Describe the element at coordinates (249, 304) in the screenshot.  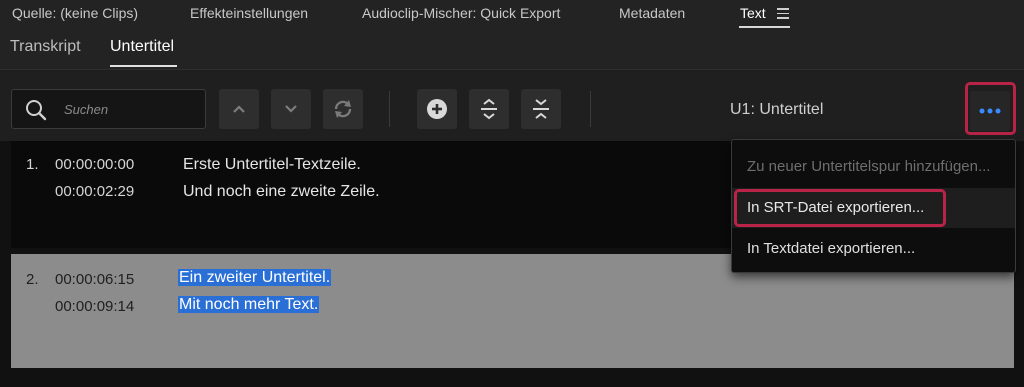
I see `caption-text-line-selected: Mit noch mehr Text.` at that location.